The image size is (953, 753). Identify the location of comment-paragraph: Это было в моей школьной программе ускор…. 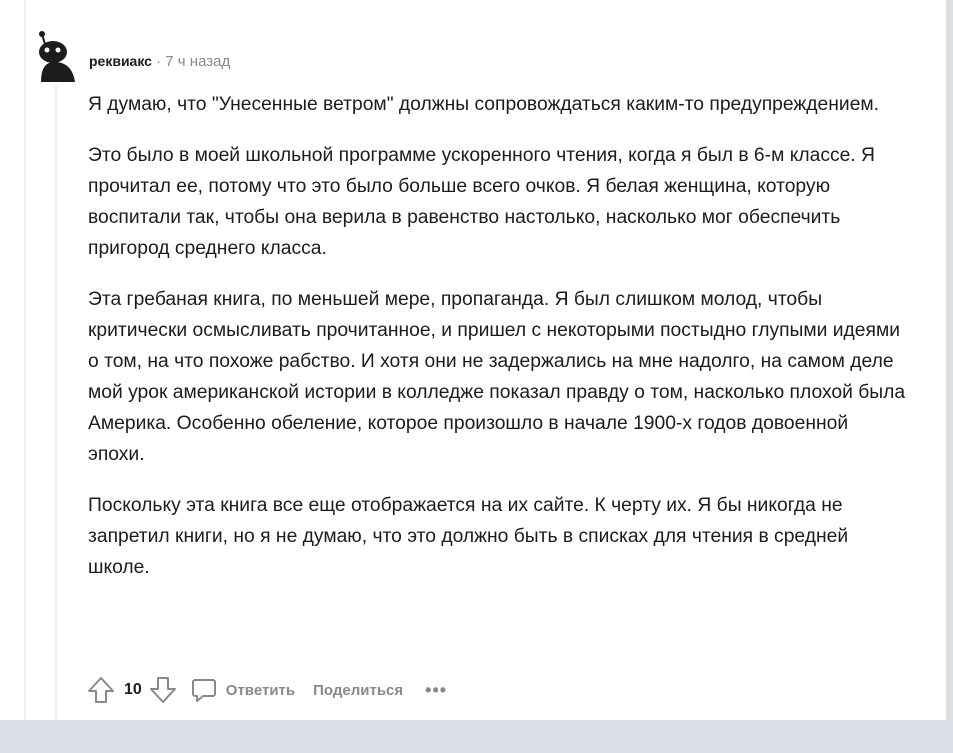
(481, 202).